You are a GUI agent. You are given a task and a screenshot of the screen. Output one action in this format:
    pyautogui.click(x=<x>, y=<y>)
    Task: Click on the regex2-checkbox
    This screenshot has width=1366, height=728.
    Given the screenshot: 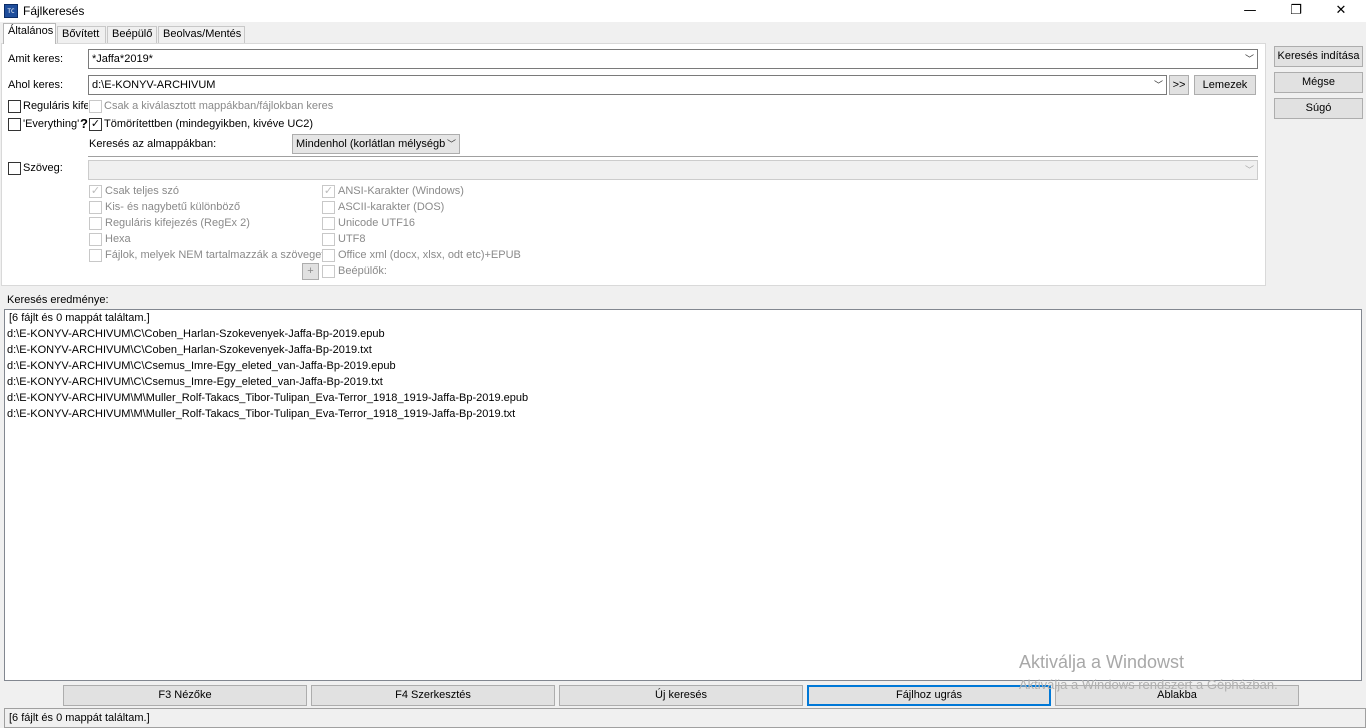 What is the action you would take?
    pyautogui.click(x=95, y=223)
    